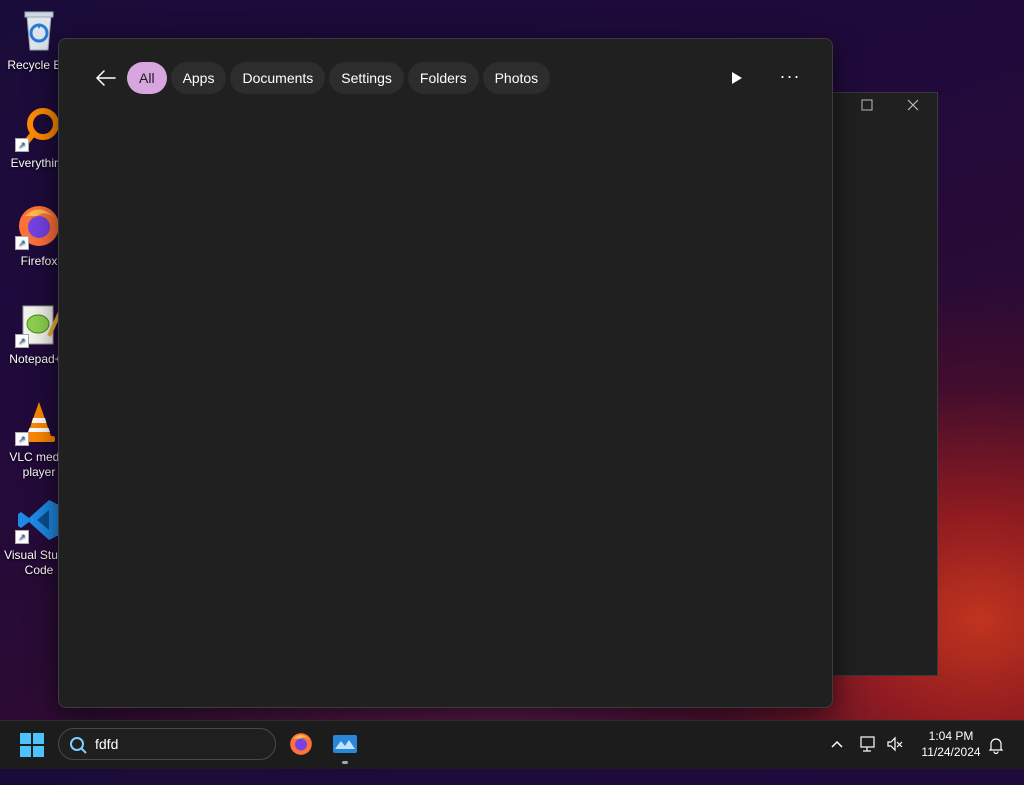 The image size is (1024, 785). Describe the element at coordinates (837, 761) in the screenshot. I see `chevron-up-icon` at that location.